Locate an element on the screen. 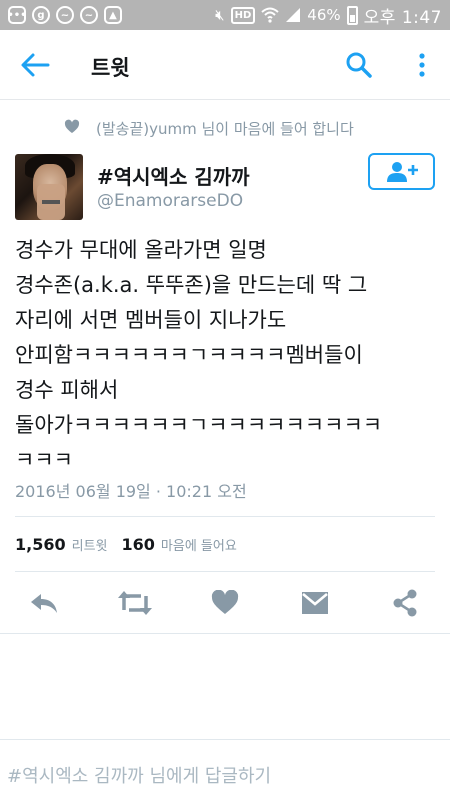 The image size is (450, 800). system-indicators: 🔇︎ HD 46% 오후 1:47 is located at coordinates (328, 15).